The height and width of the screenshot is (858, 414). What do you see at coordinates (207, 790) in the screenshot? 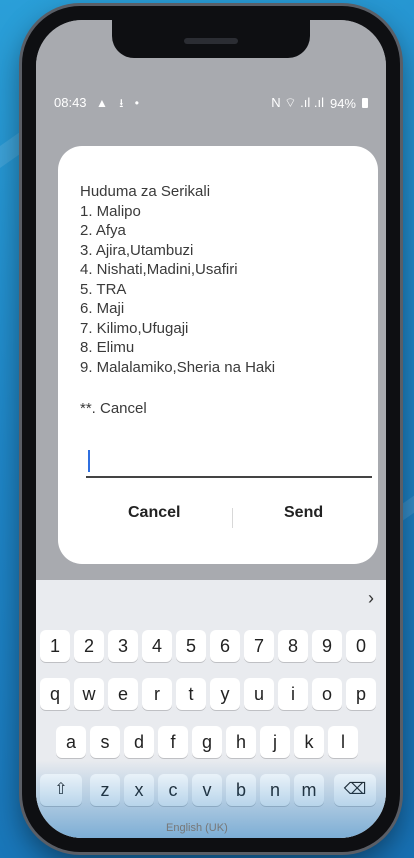
I see `key-v: v` at bounding box center [207, 790].